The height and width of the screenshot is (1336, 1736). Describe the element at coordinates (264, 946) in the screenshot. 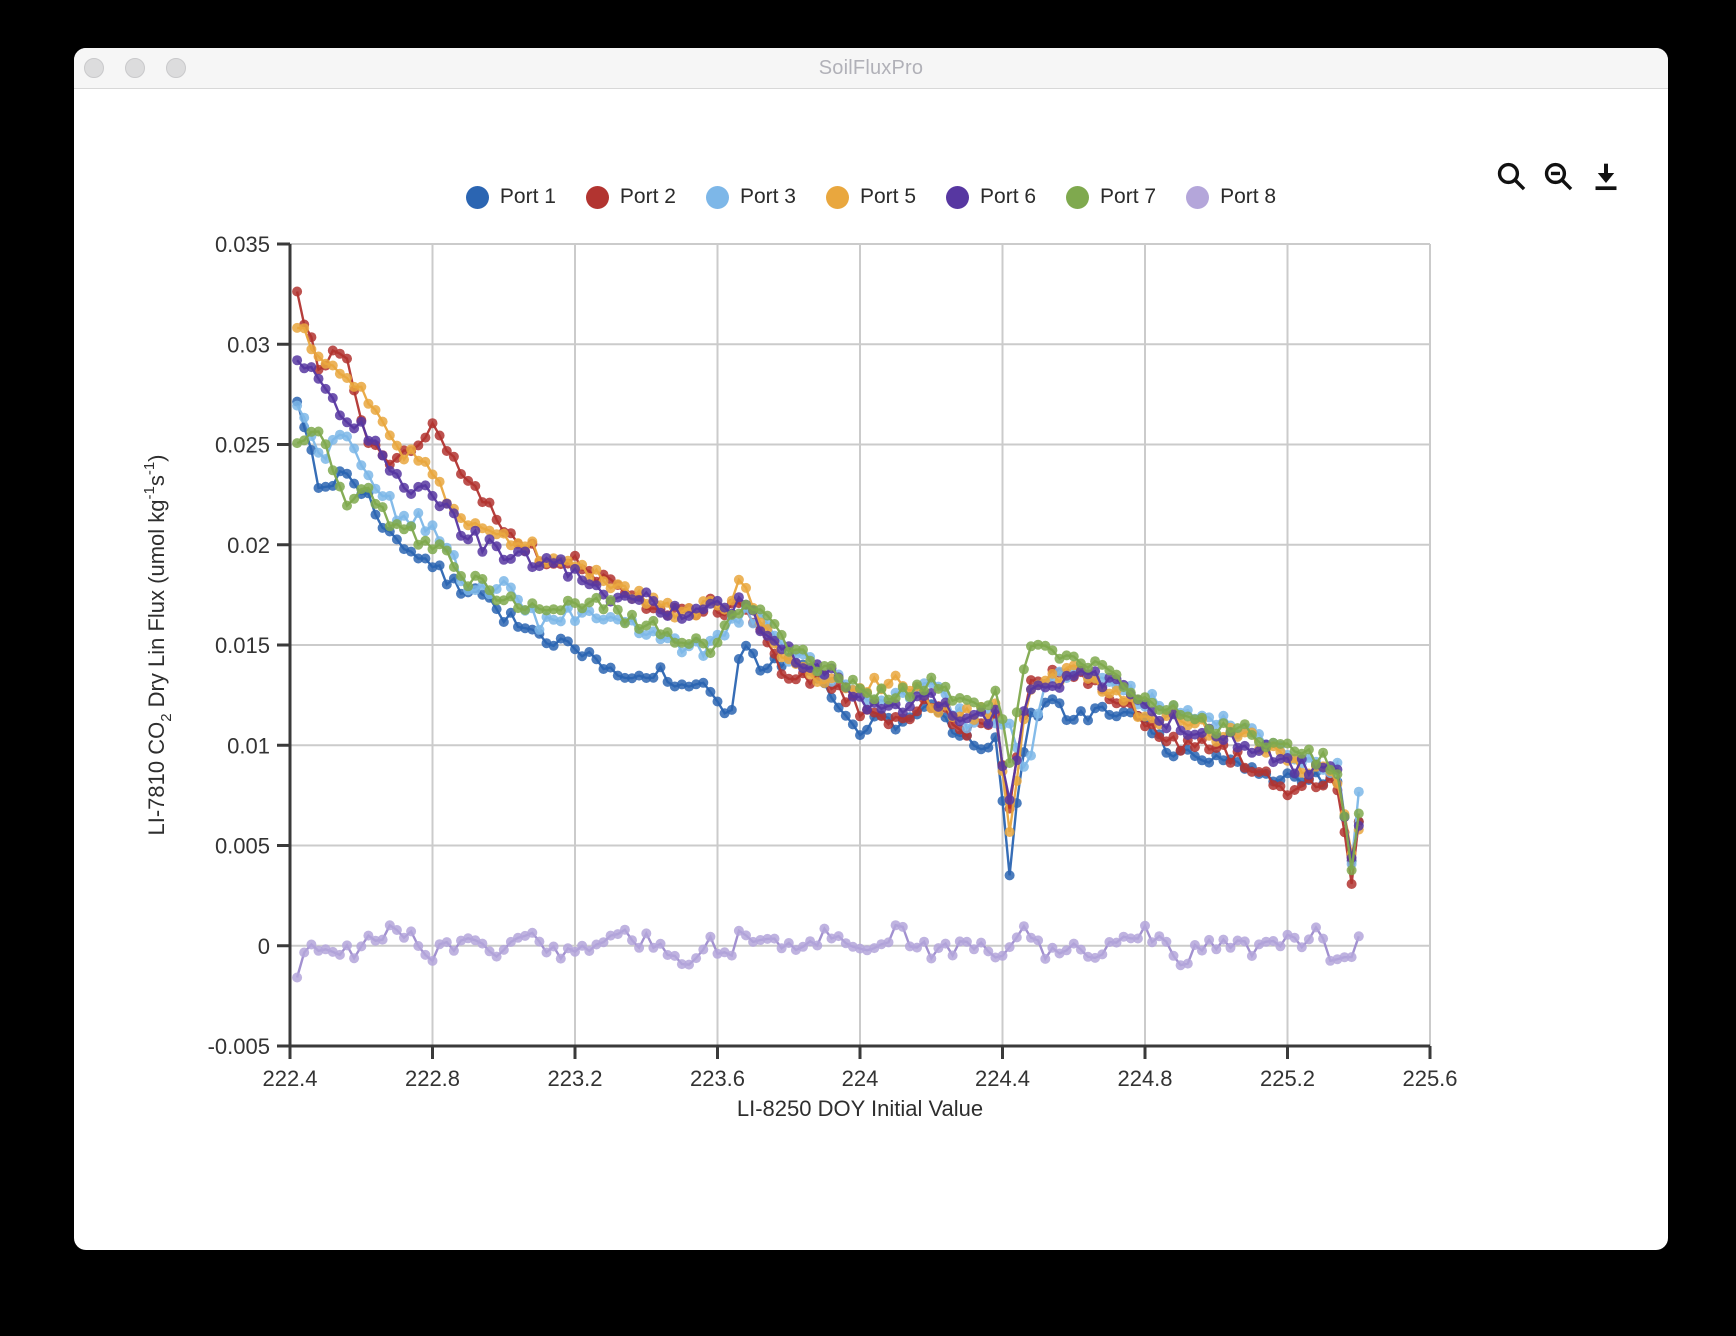

I see `svg-text: 0` at that location.